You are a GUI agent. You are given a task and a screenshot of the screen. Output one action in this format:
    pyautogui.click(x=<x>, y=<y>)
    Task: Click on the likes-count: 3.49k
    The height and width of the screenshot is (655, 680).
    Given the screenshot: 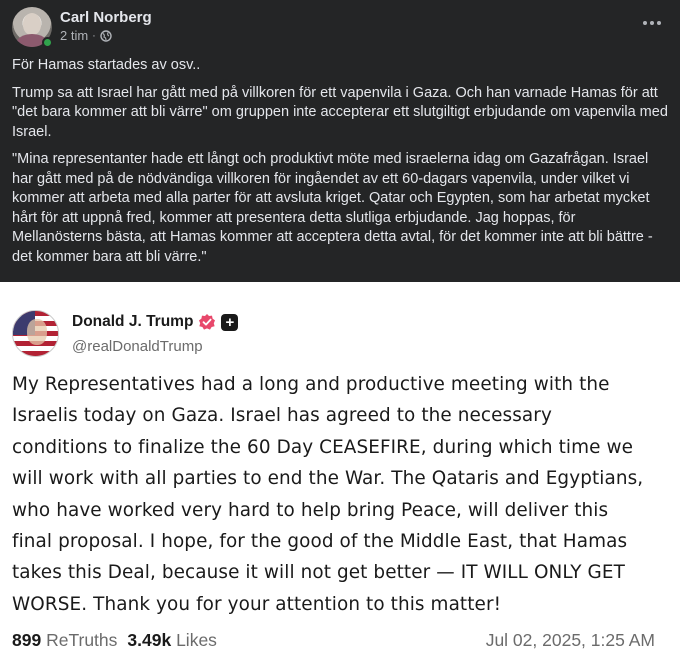 What is the action you would take?
    pyautogui.click(x=149, y=640)
    